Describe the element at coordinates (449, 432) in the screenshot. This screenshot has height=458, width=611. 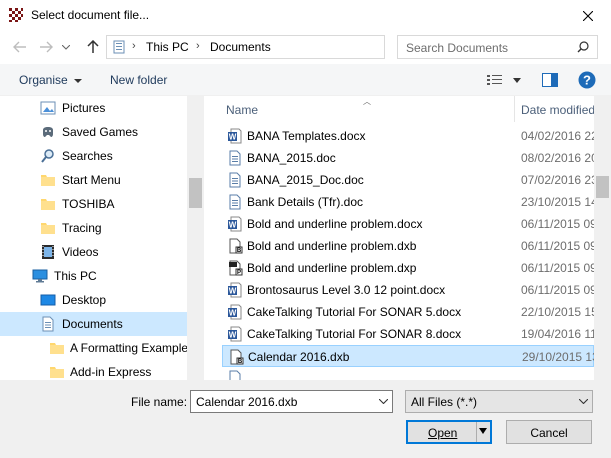
I see `open-button: Open` at that location.